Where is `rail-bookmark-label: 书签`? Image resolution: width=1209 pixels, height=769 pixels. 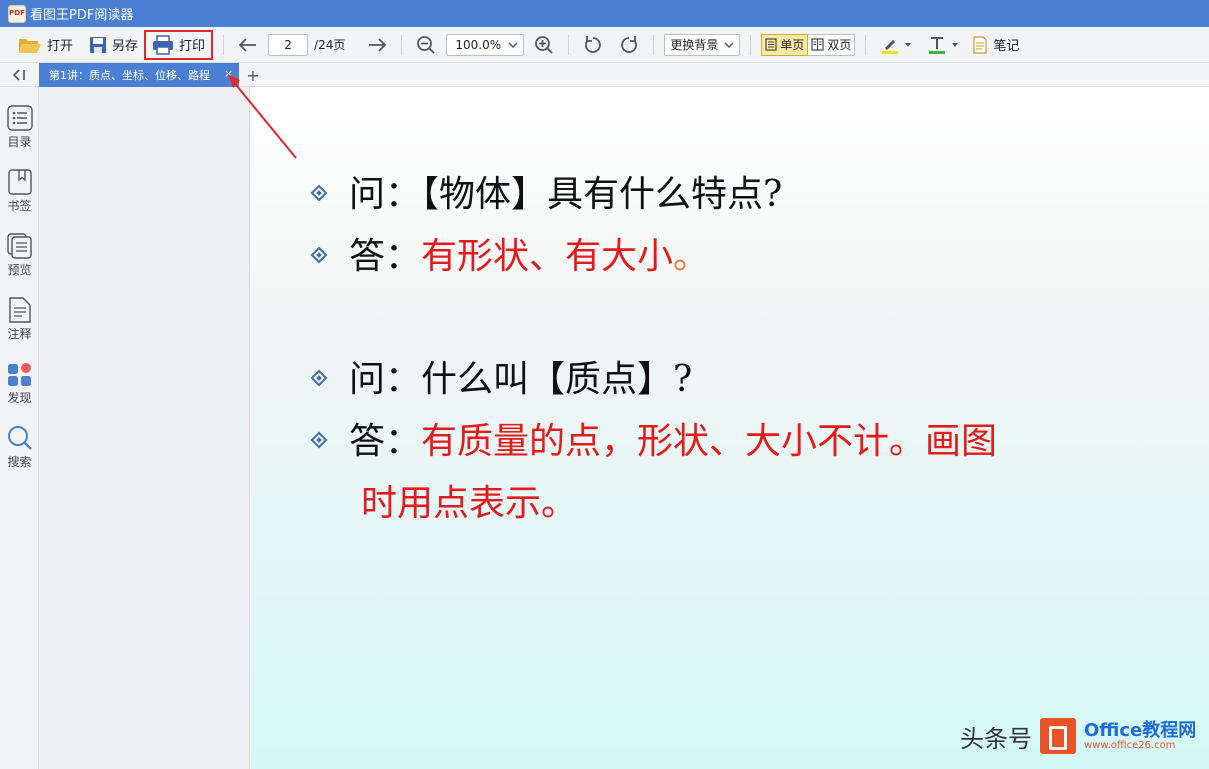
rail-bookmark-label: 书签 is located at coordinates (19, 206).